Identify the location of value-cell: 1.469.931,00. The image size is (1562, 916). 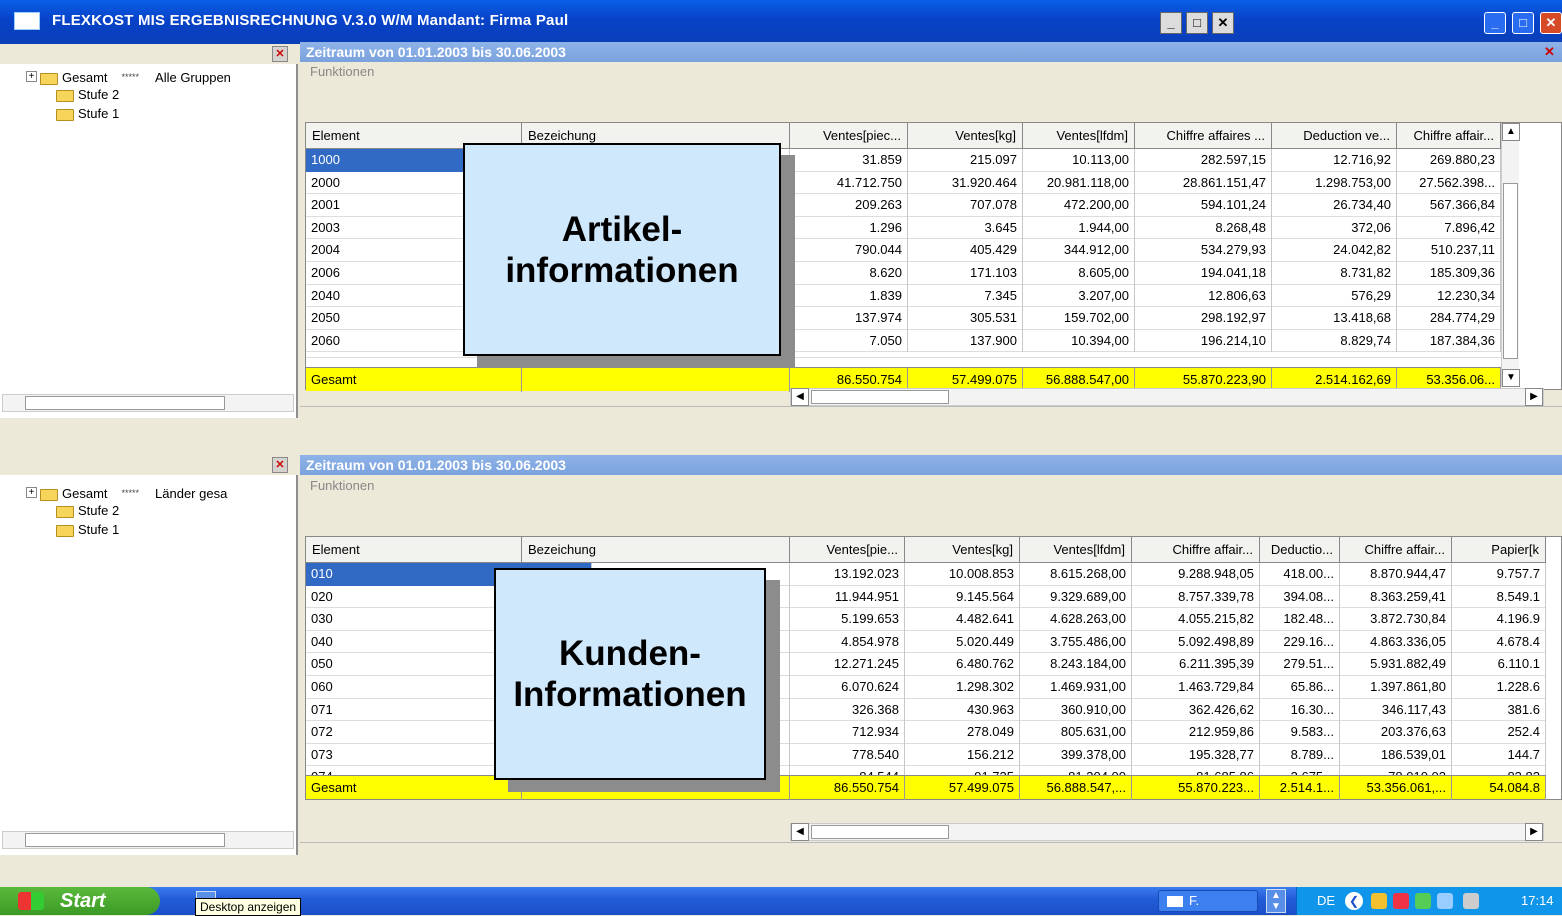
(1076, 687).